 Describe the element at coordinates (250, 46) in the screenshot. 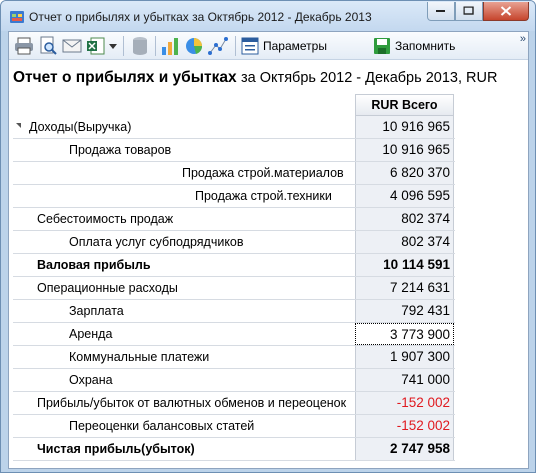

I see `params-icon` at that location.